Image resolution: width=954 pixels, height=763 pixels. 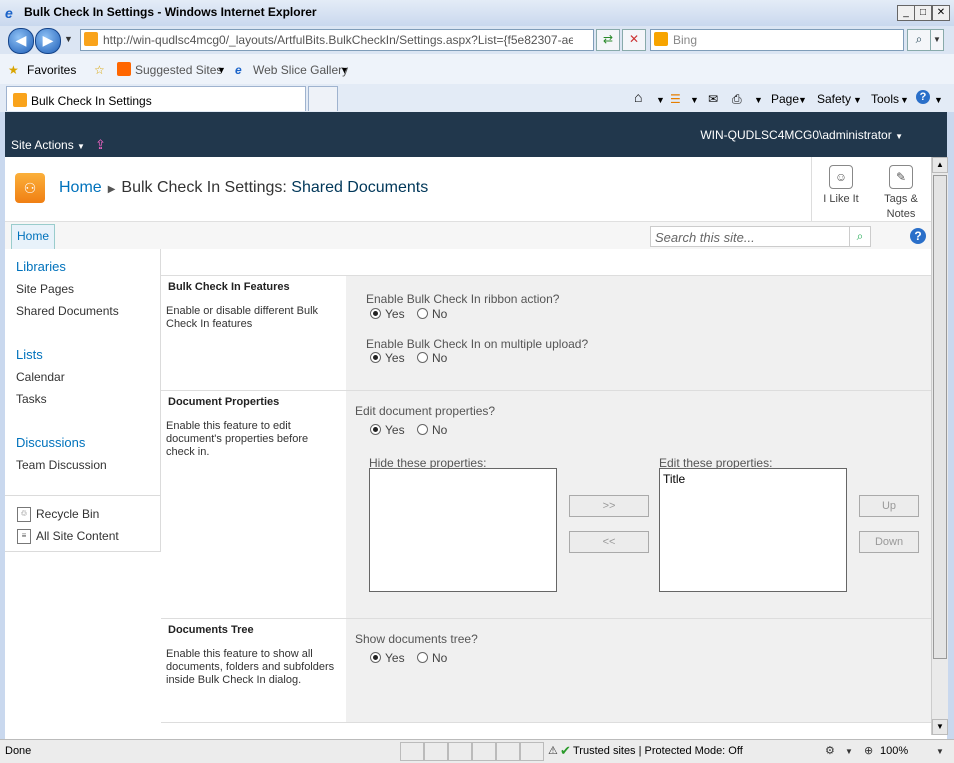 What do you see at coordinates (387, 658) in the screenshot?
I see `documents-tree-yes-radio: Yes` at bounding box center [387, 658].